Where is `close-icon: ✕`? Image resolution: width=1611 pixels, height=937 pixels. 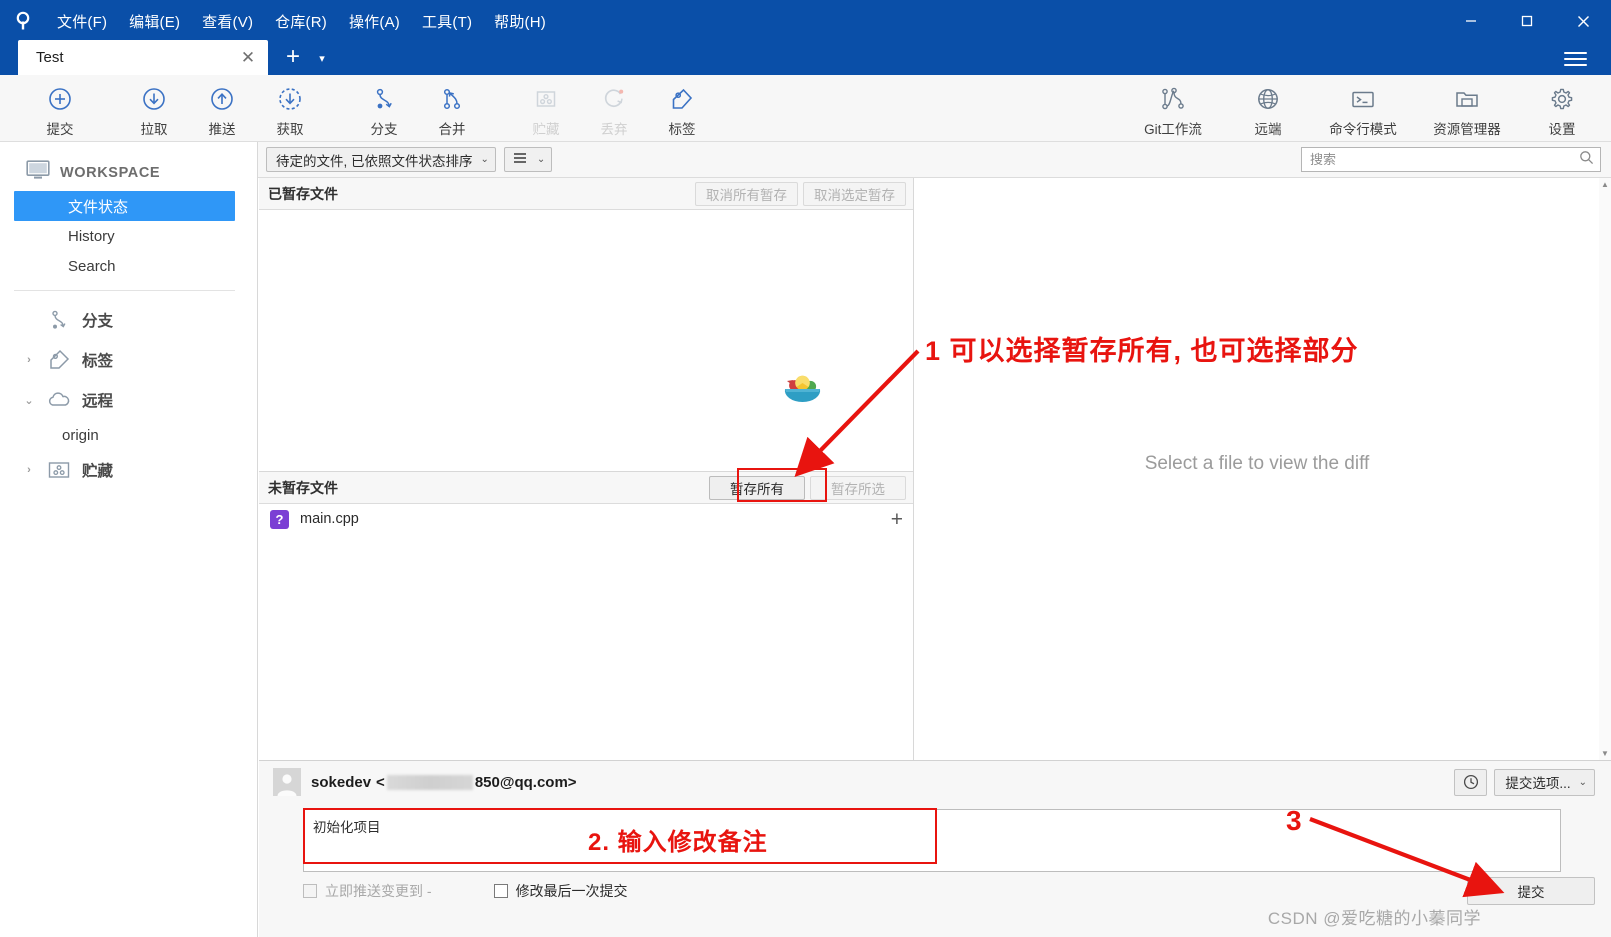 close-icon: ✕ is located at coordinates (248, 57).